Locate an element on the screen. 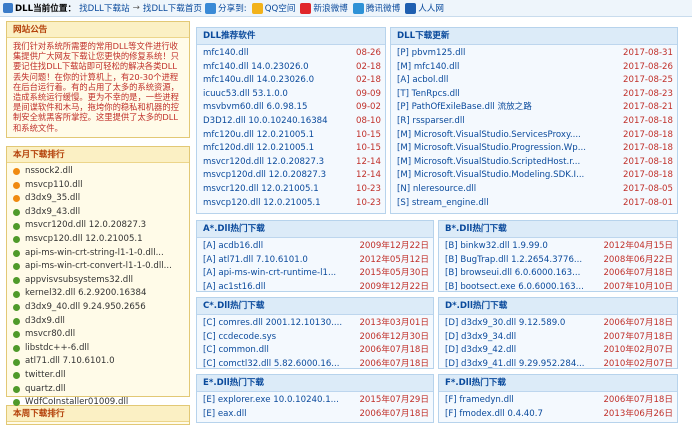 The height and width of the screenshot is (425, 692). list-item: mfc140.dll 08-26 is located at coordinates (291, 54).